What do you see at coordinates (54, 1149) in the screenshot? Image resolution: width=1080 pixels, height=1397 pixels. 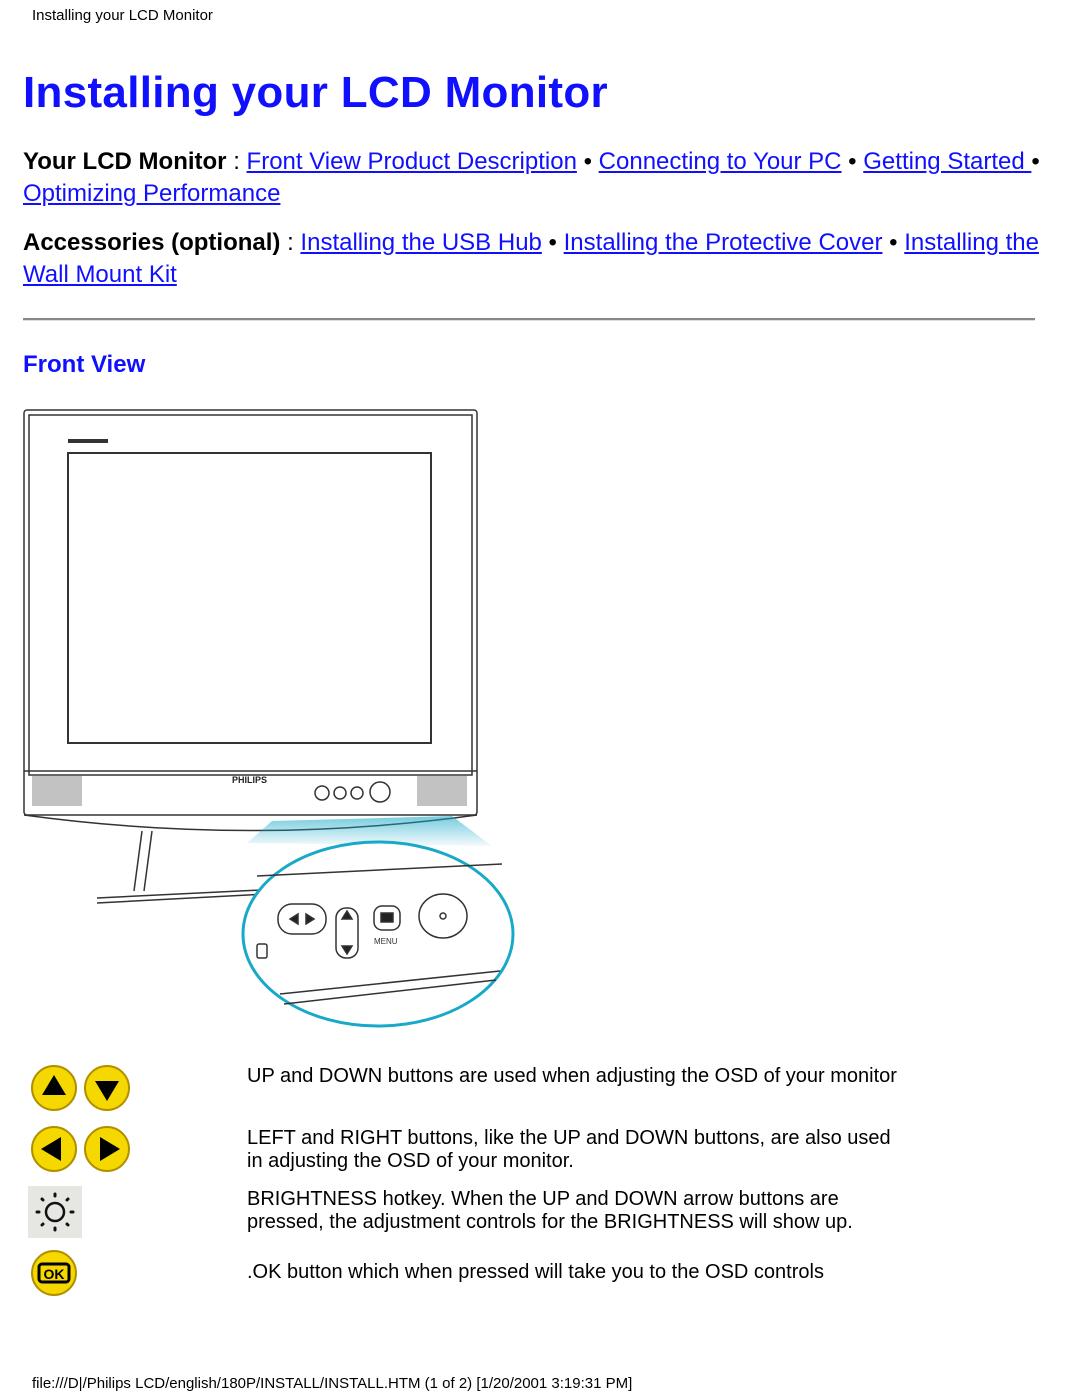 I see `left-arrow-icon` at bounding box center [54, 1149].